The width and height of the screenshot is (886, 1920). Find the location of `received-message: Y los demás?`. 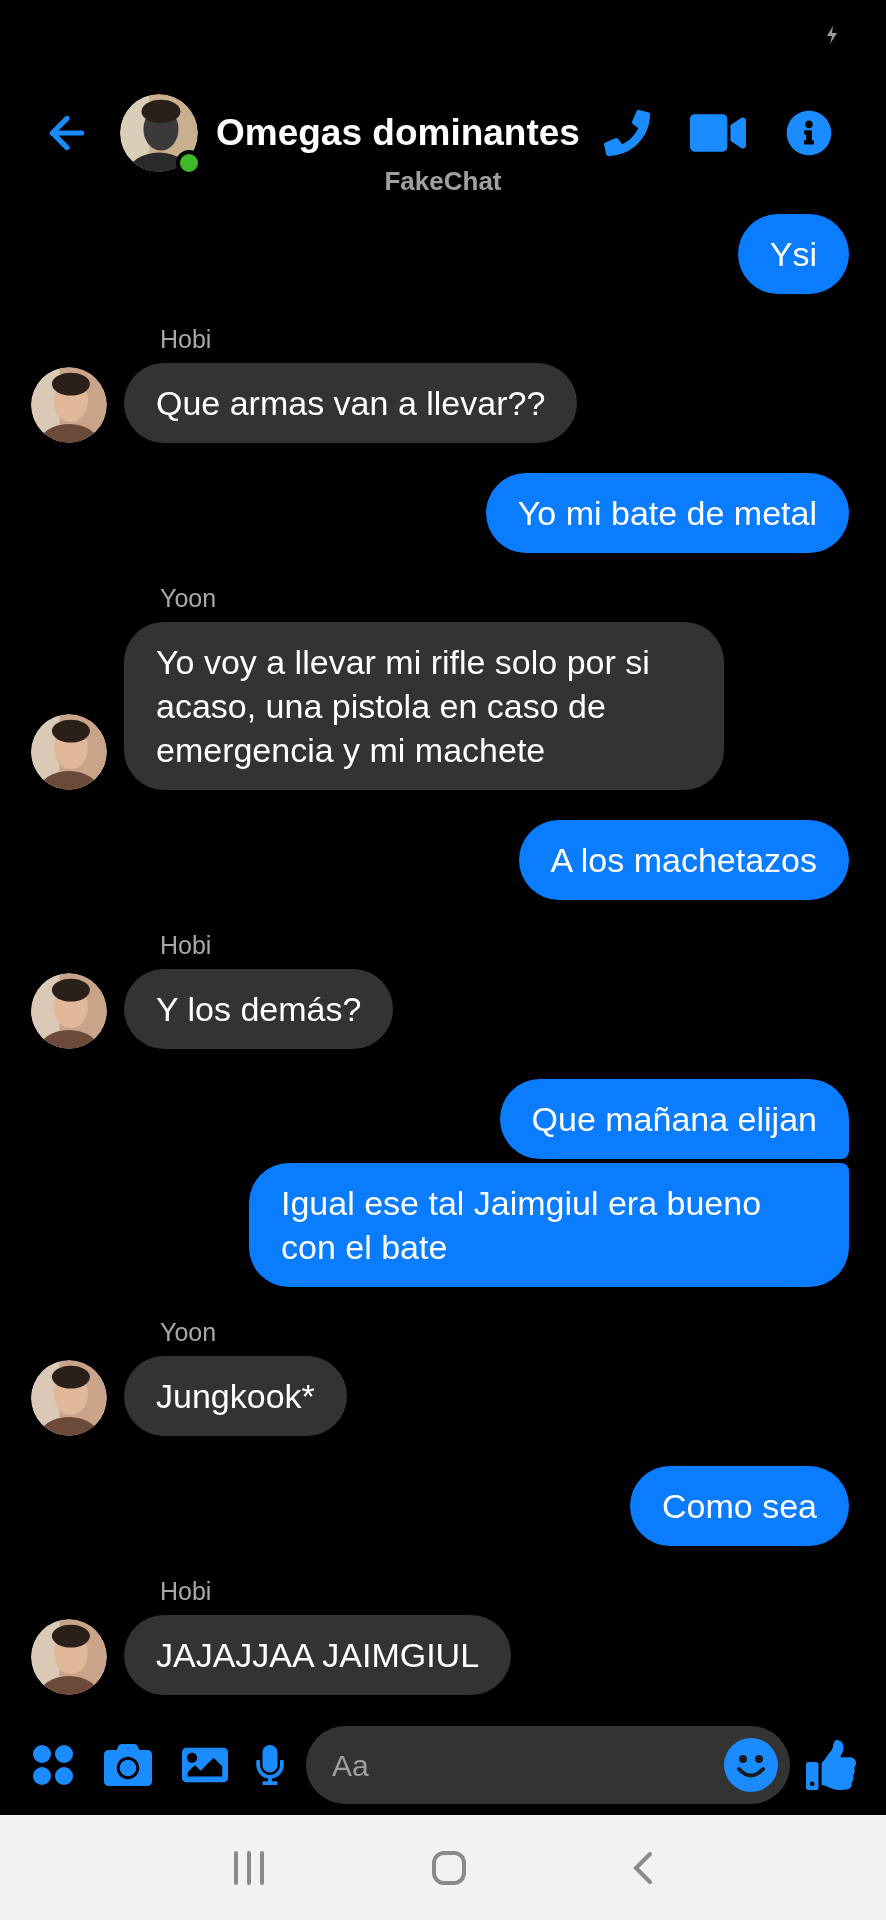

received-message: Y los demás? is located at coordinates (259, 1009).